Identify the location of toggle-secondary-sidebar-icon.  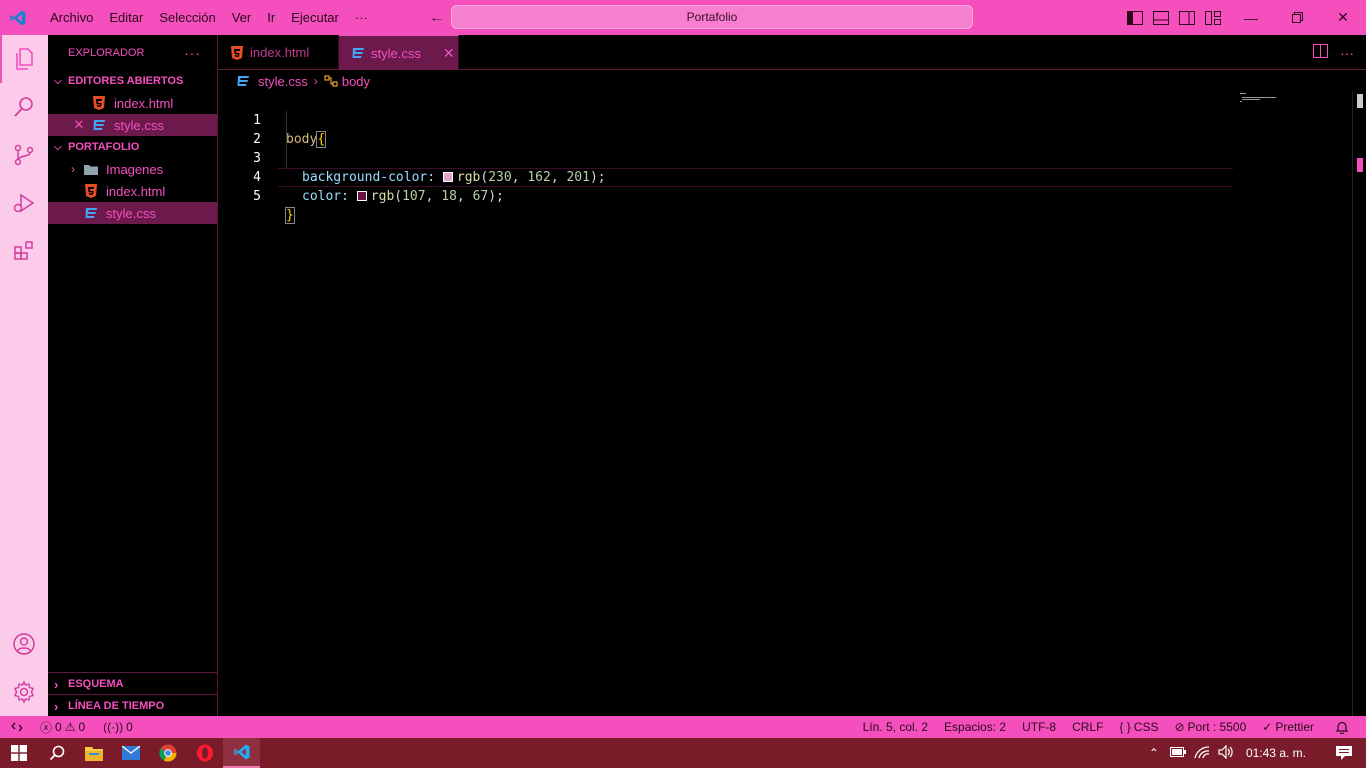
(1187, 18).